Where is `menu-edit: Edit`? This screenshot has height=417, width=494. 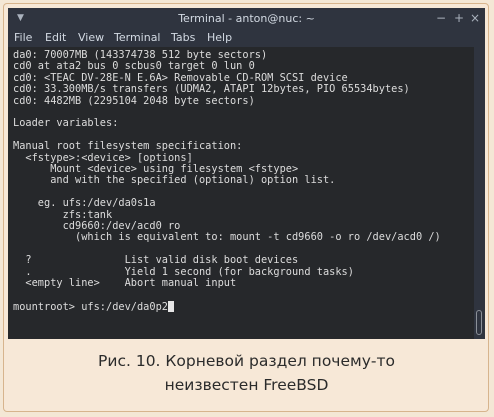
menu-edit: Edit is located at coordinates (55, 38).